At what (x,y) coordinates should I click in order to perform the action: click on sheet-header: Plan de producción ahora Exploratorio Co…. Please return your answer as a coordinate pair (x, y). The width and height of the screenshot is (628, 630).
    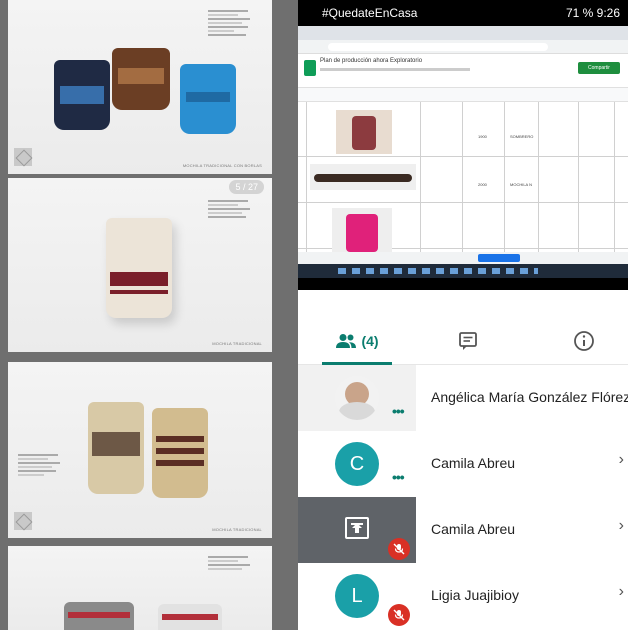
    Looking at the image, I should click on (463, 71).